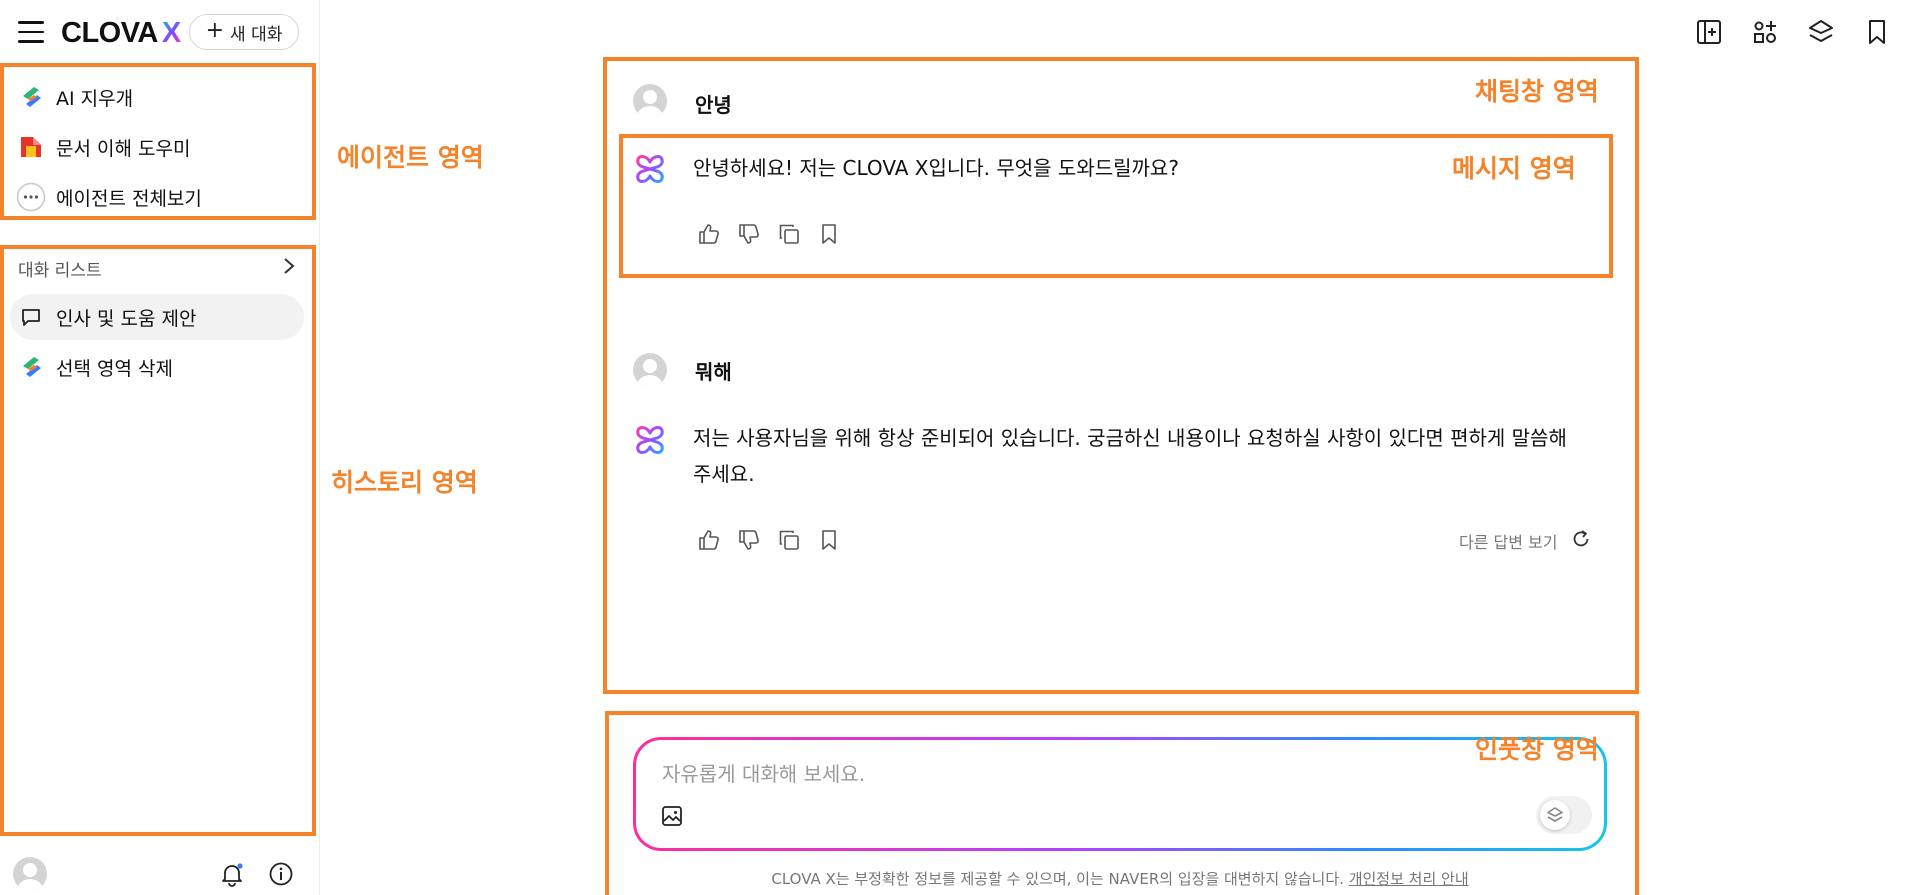 Image resolution: width=1909 pixels, height=895 pixels. Describe the element at coordinates (713, 105) in the screenshot. I see `user-message-text: 안녕` at that location.